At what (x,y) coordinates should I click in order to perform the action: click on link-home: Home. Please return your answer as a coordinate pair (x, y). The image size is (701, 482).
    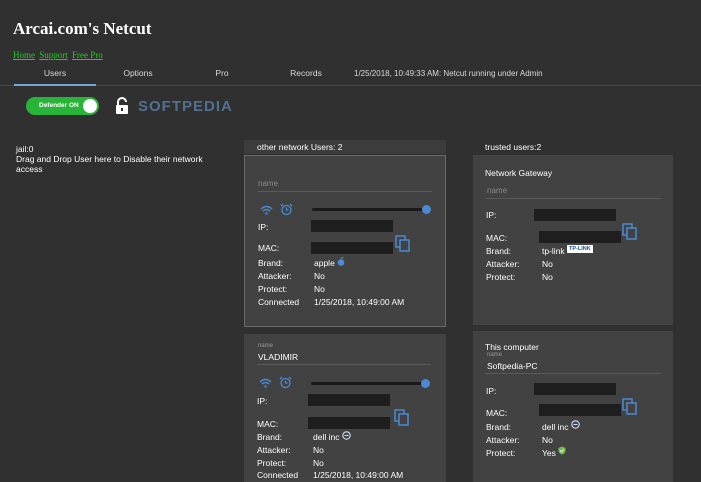
    Looking at the image, I should click on (24, 55).